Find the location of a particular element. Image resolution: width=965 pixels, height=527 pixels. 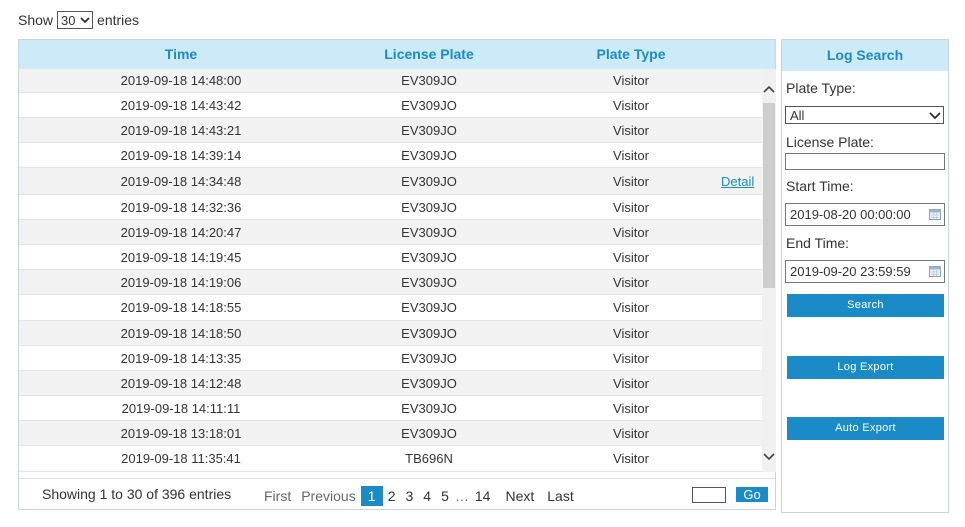

pagination-next: Next is located at coordinates (517, 496).